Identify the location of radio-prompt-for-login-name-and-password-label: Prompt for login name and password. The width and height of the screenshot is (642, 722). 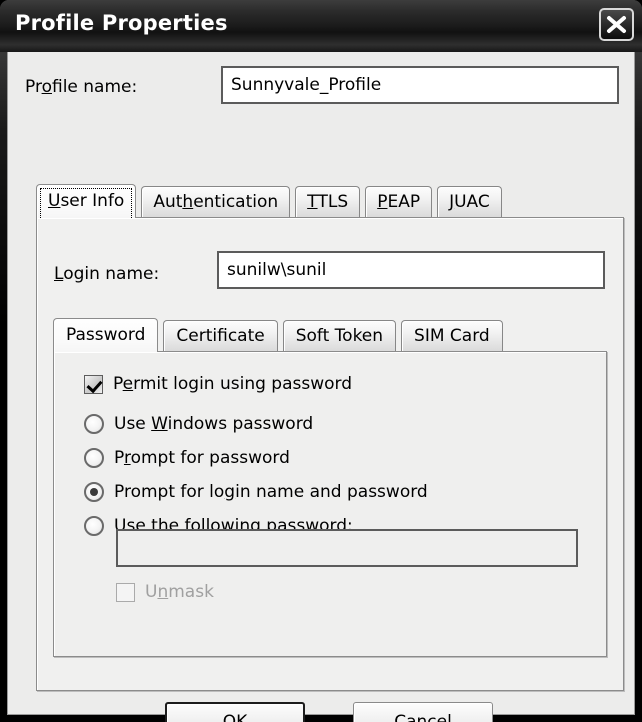
(271, 492).